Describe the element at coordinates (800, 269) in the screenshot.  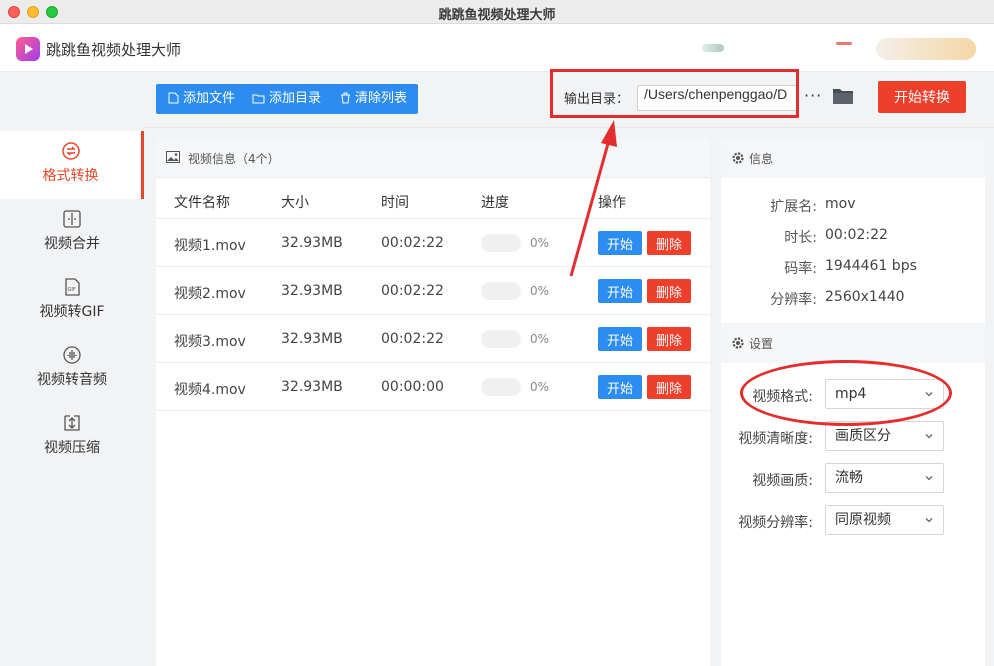
I see `info-label-bitrate: 码率:` at that location.